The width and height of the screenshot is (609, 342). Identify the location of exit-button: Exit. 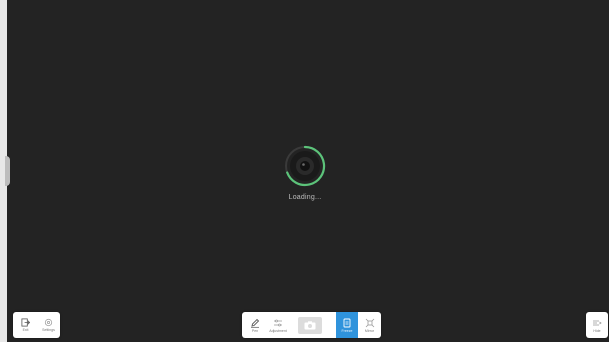
(25, 325).